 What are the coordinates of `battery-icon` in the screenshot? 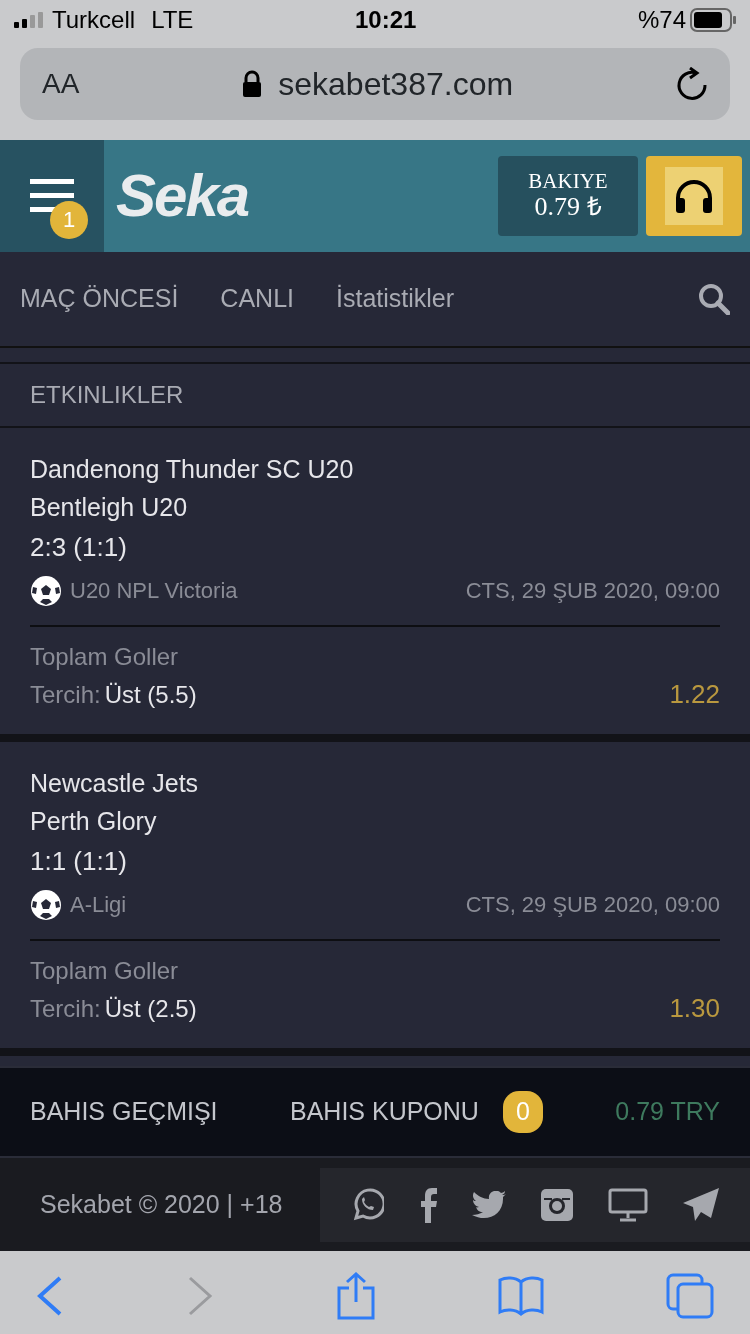 It's located at (713, 20).